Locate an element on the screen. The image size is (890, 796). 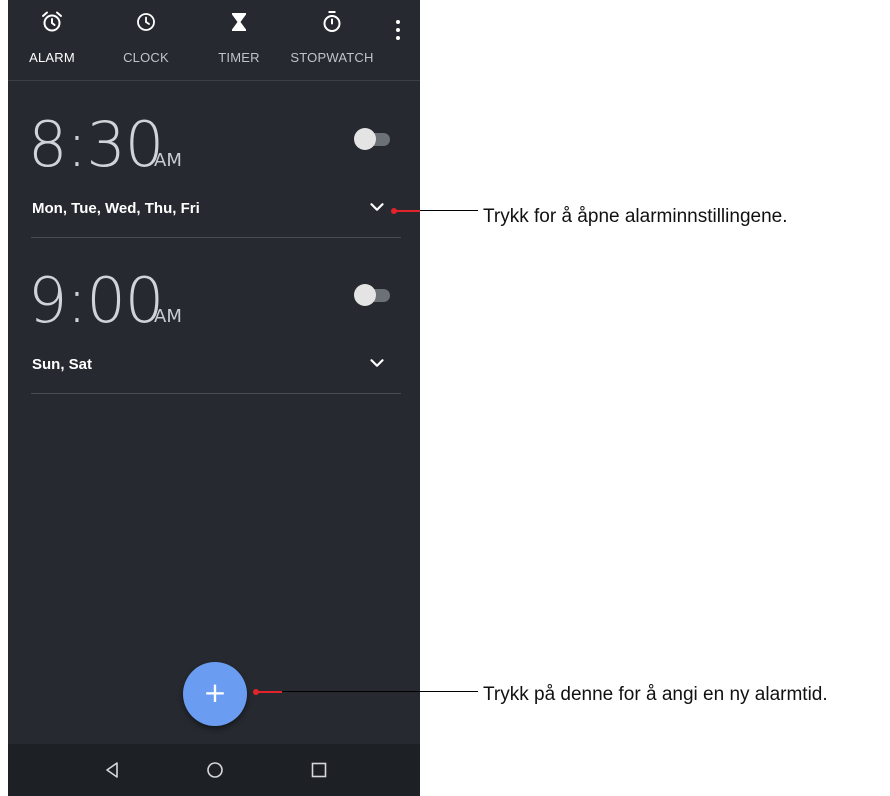
alarm-days: Sun, Sat is located at coordinates (62, 364).